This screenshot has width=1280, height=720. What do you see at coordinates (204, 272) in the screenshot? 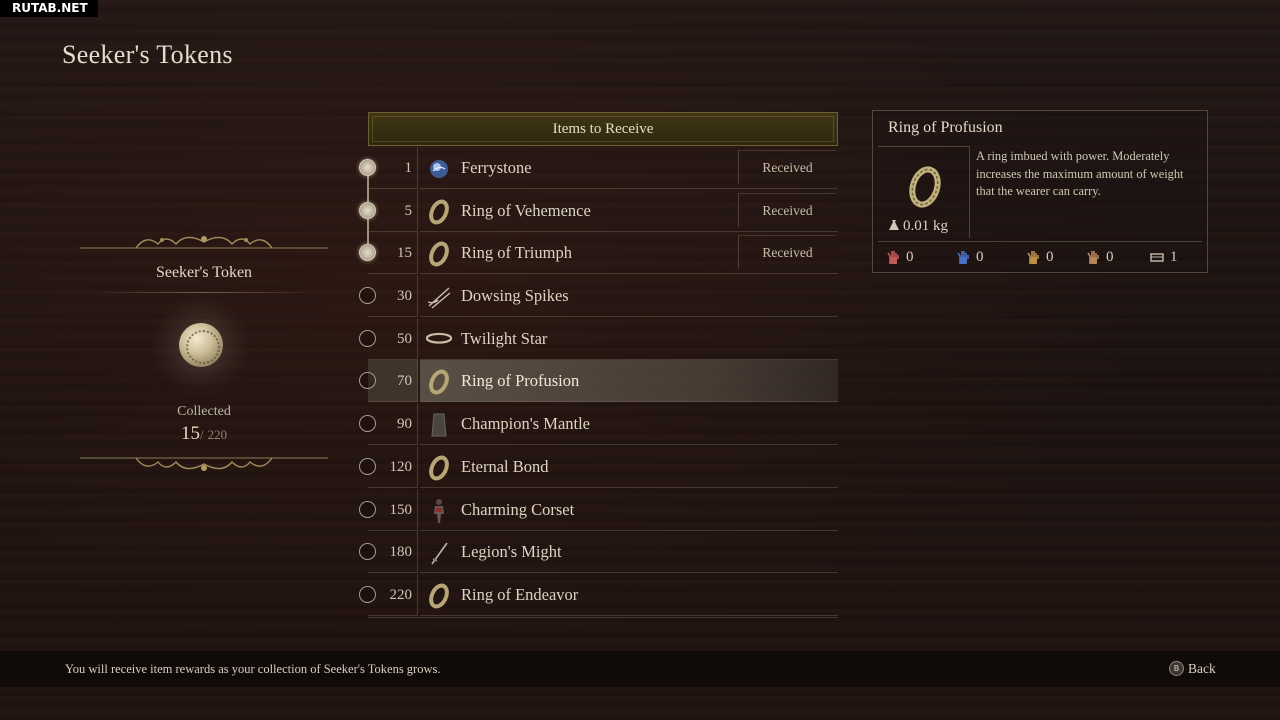
I see `token-name: Seeker's Token` at bounding box center [204, 272].